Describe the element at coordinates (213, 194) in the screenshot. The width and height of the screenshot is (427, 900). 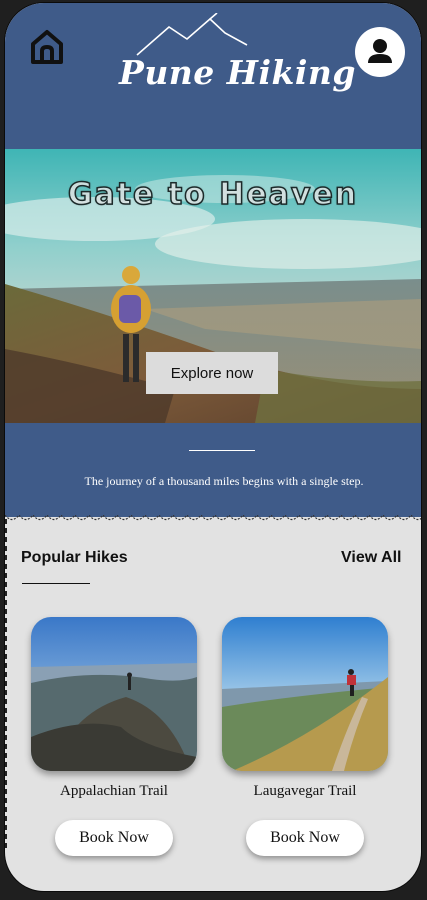
I see `hero-title: Gate to Heaven` at that location.